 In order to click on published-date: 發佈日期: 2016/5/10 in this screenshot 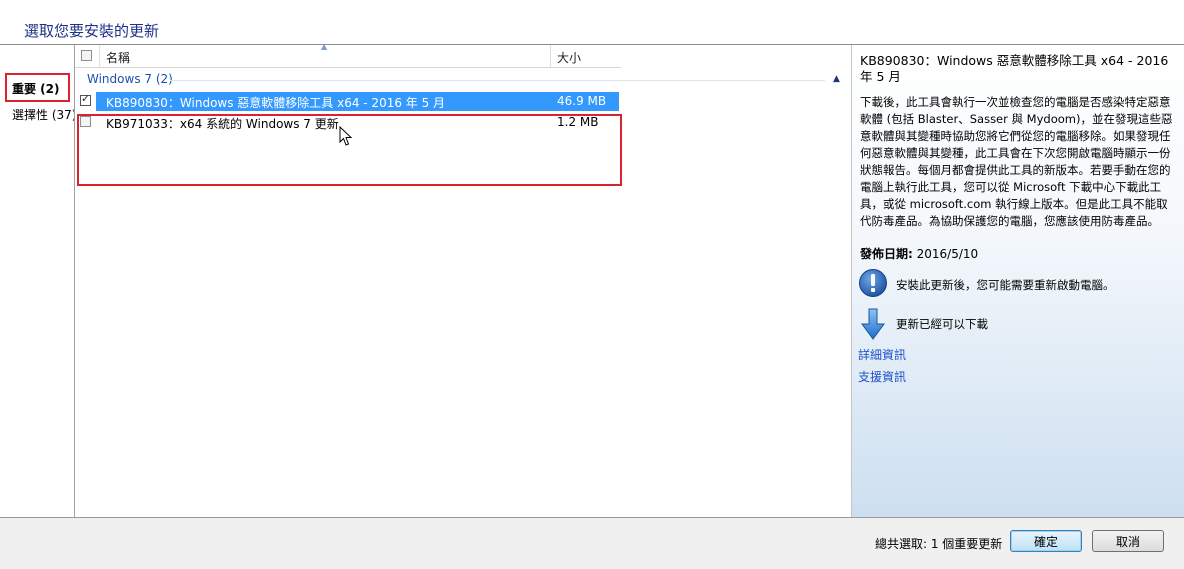, I will do `click(919, 253)`.